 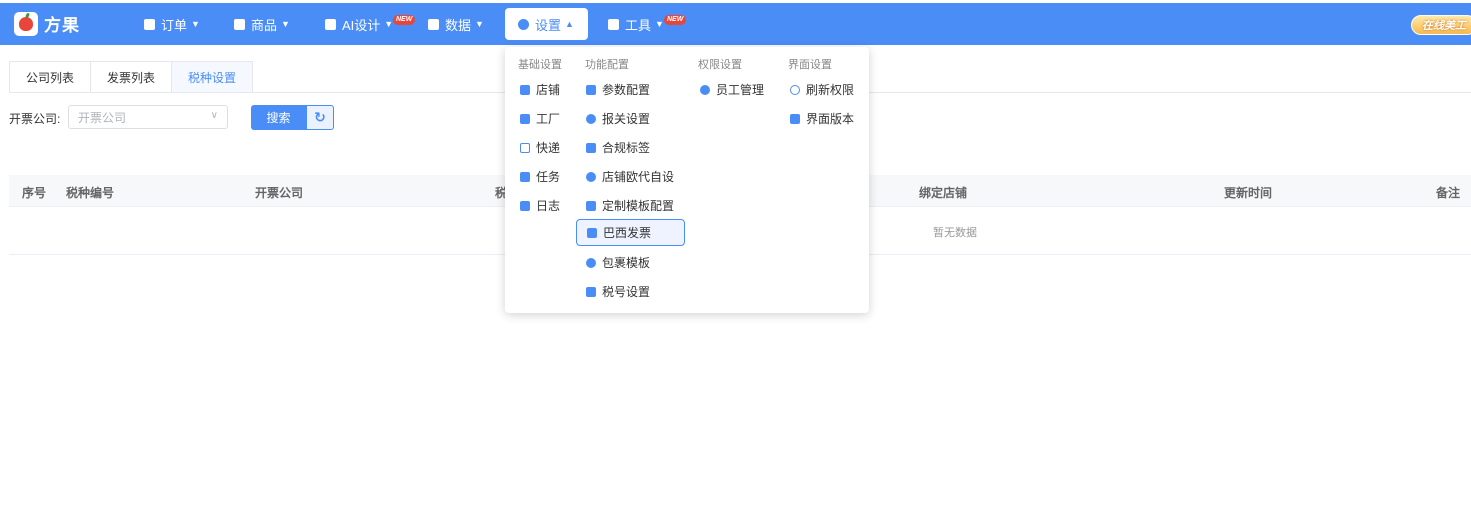 What do you see at coordinates (591, 147) in the screenshot?
I see `tag-icon` at bounding box center [591, 147].